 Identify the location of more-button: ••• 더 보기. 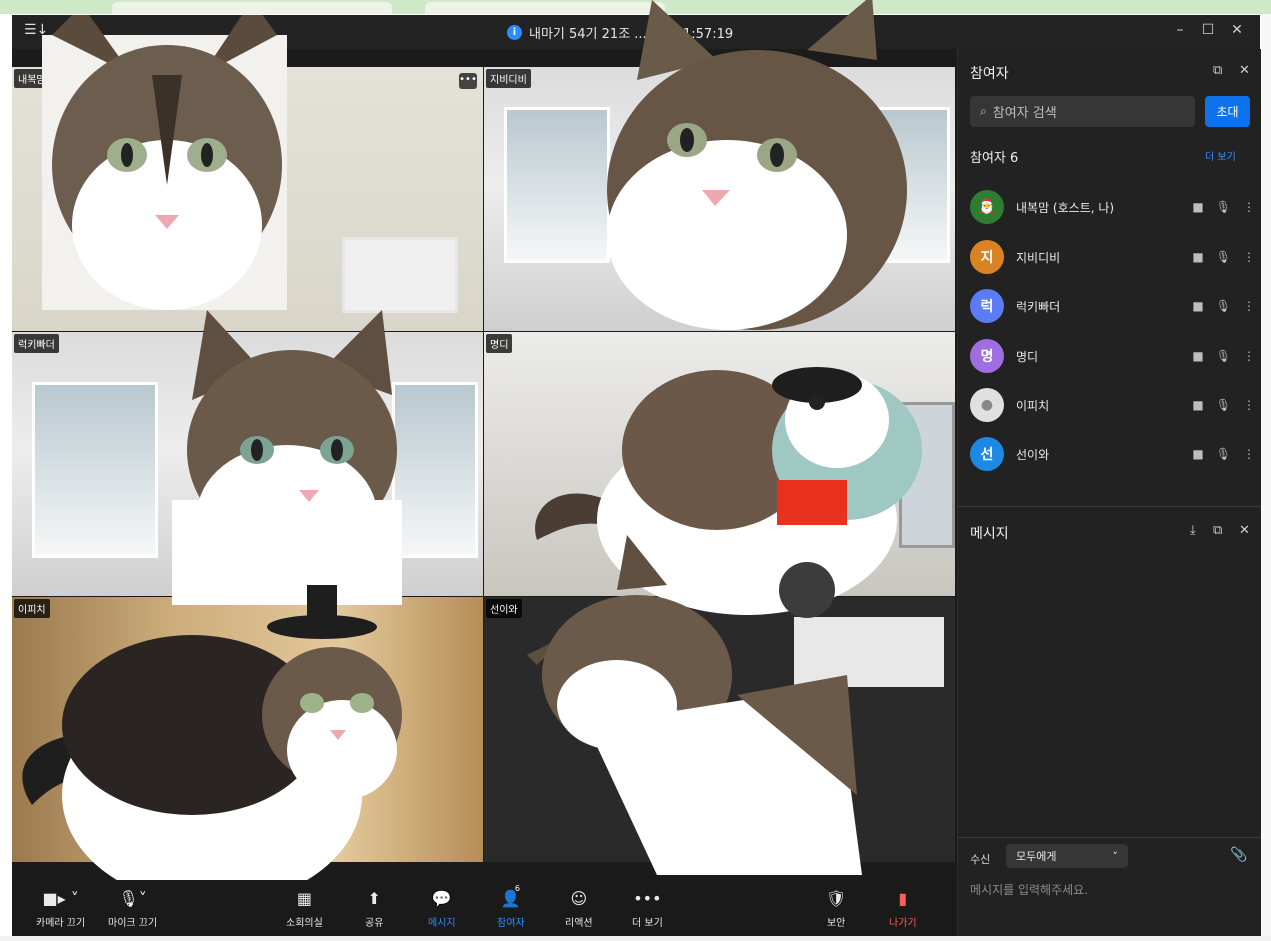
(647, 908).